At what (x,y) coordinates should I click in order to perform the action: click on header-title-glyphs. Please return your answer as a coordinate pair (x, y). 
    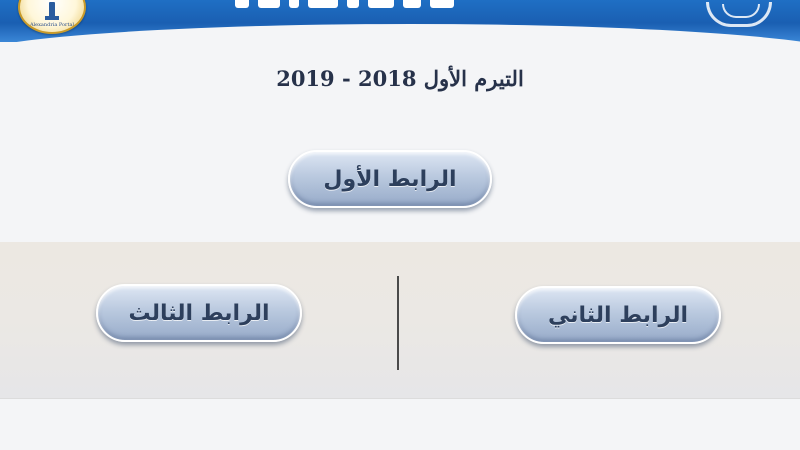
    Looking at the image, I should click on (355, 6).